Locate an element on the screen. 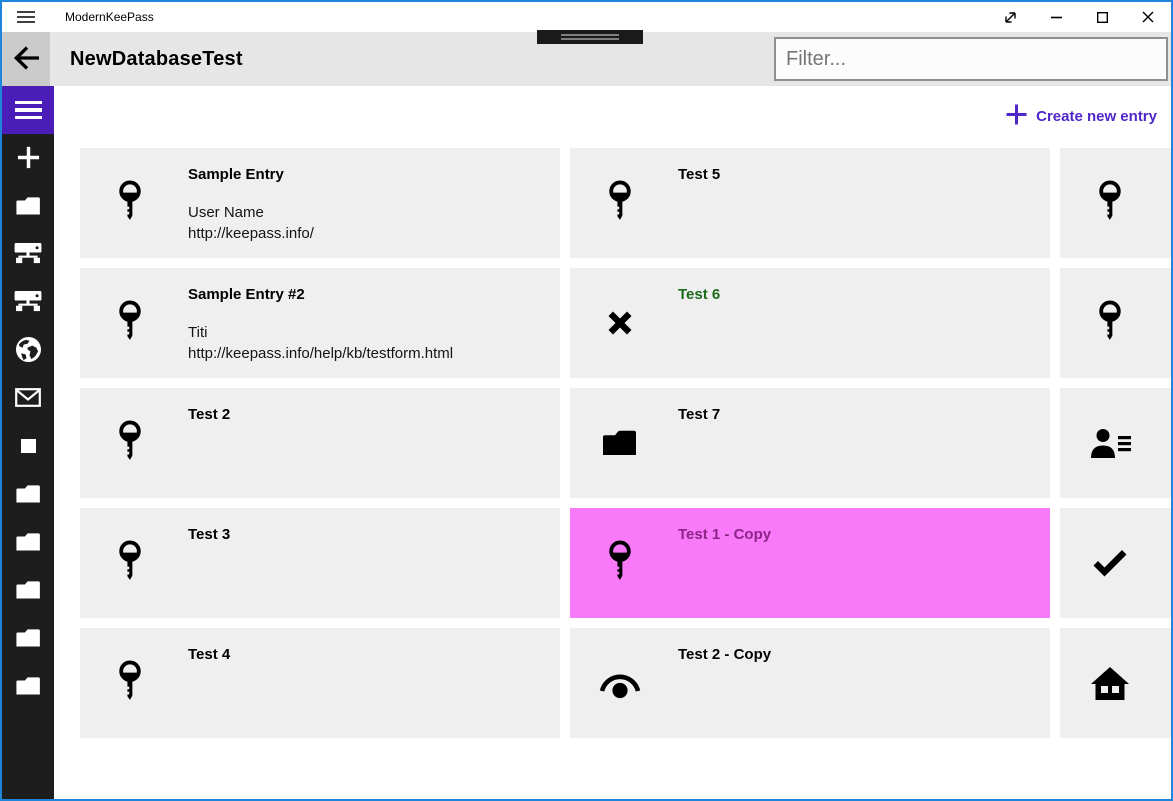 The width and height of the screenshot is (1173, 801). entry-title: Test 1 - Copy is located at coordinates (725, 534).